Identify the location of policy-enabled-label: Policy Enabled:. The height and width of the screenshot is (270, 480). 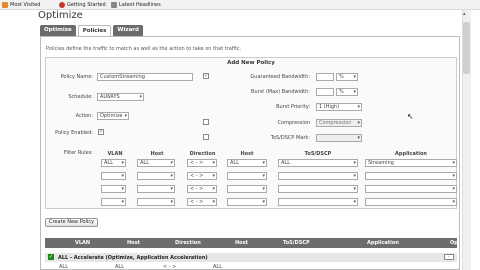
(74, 133).